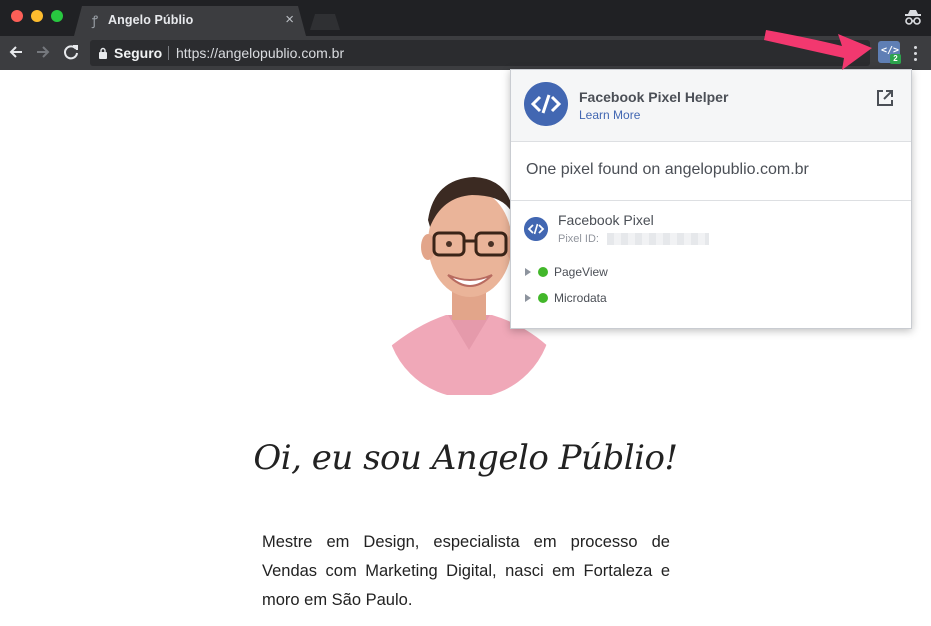 The width and height of the screenshot is (931, 626). I want to click on annotation-arrow, so click(818, 50).